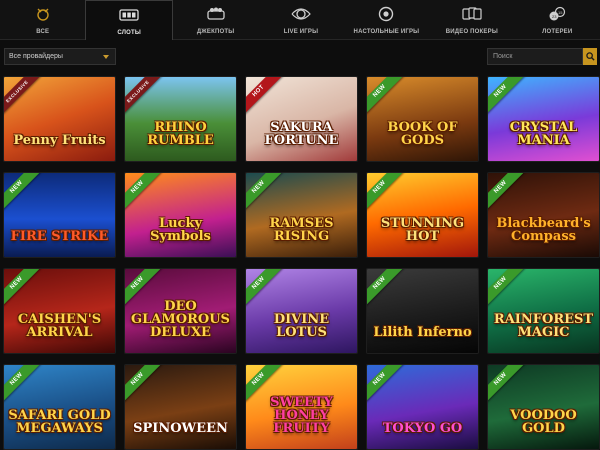  I want to click on tab-label: СЛОТЫ, so click(129, 33).